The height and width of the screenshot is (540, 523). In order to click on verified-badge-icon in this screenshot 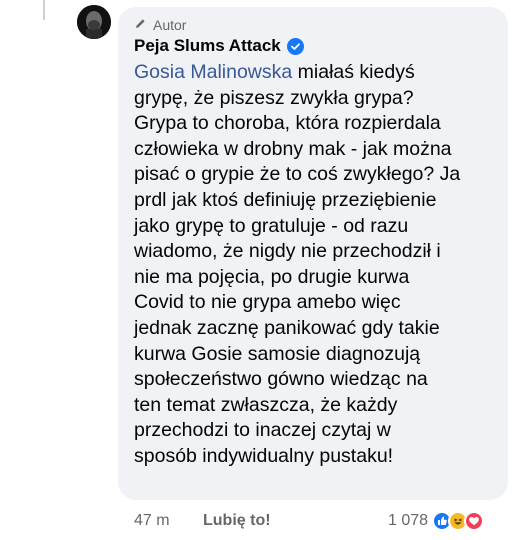, I will do `click(295, 46)`.